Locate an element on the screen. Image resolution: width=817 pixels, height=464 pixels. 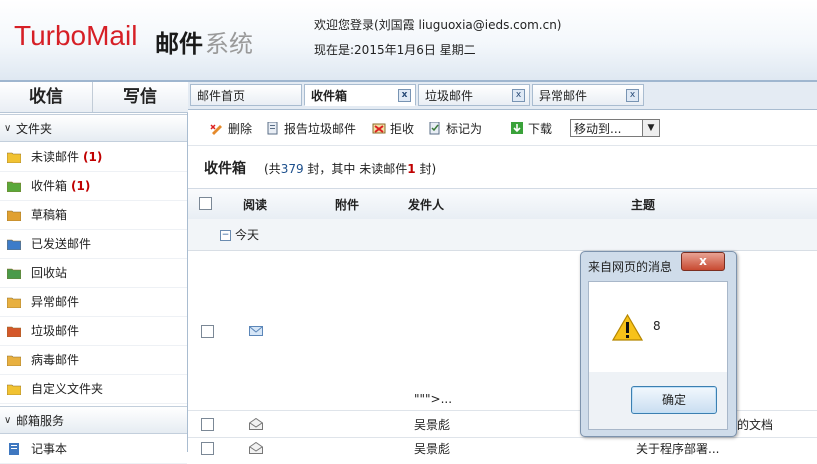
sent-folder-icon is located at coordinates (14, 244).